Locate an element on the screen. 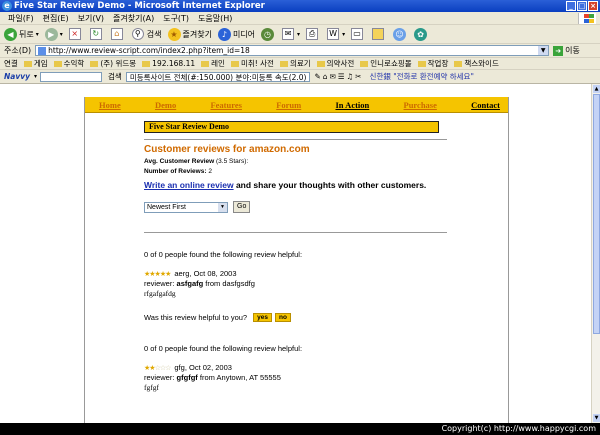 The height and width of the screenshot is (435, 600). navy-news: 신한銀 "전화로 환전예약 하세요" is located at coordinates (422, 76).